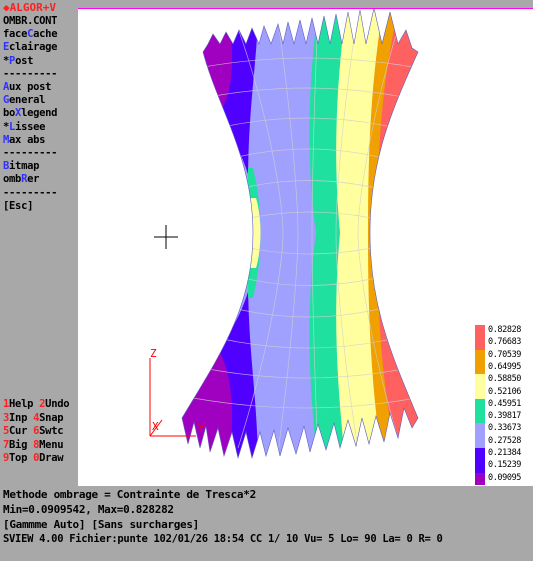  I want to click on legend-value: 0.33673, so click(505, 428).